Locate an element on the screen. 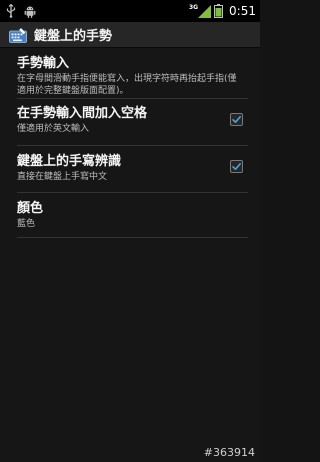 The height and width of the screenshot is (462, 320). setting-summary: 僅適用於英文輸入 is located at coordinates (53, 129).